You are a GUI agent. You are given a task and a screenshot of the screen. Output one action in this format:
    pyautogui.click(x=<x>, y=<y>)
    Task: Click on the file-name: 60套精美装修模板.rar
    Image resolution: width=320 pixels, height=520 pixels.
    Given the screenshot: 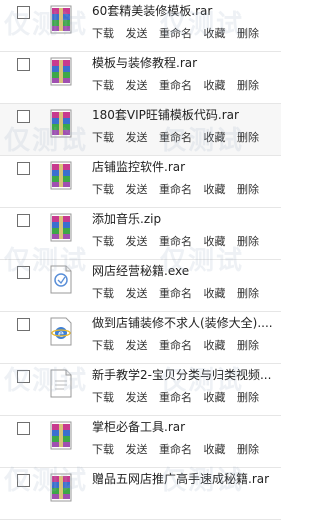 What is the action you would take?
    pyautogui.click(x=186, y=11)
    